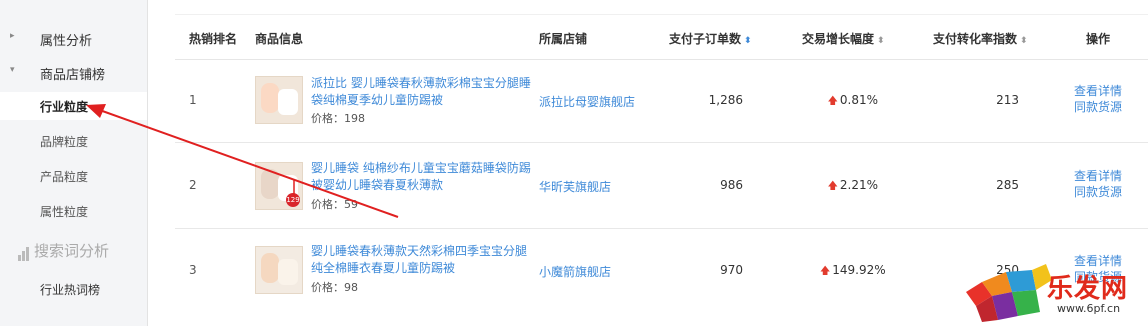 Image resolution: width=1148 pixels, height=326 pixels. I want to click on rank-cell: 2, so click(193, 185).